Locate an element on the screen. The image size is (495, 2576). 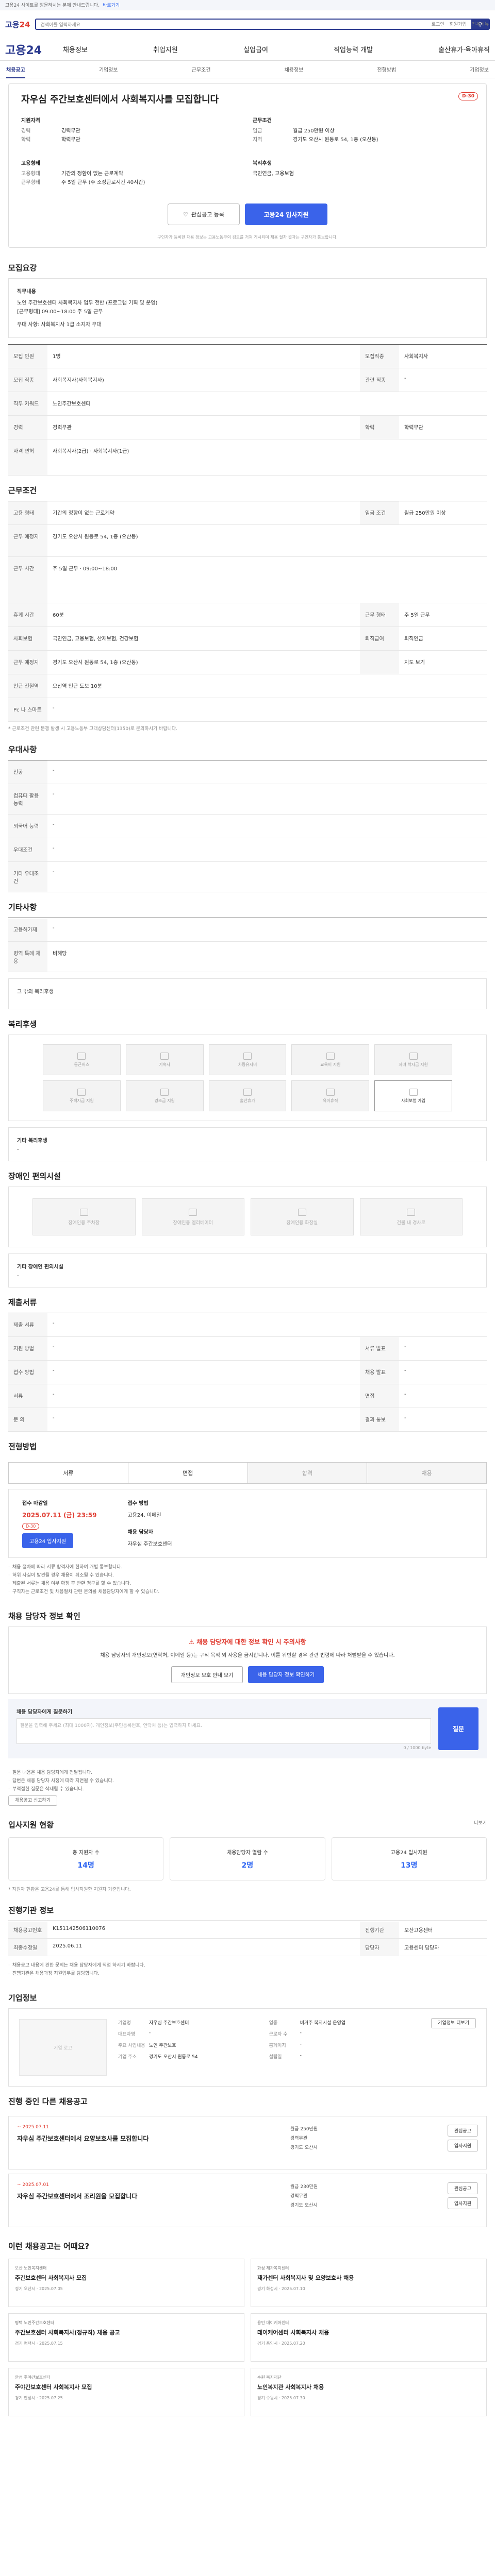
welfare-tile: 육아휴직 is located at coordinates (330, 1095).